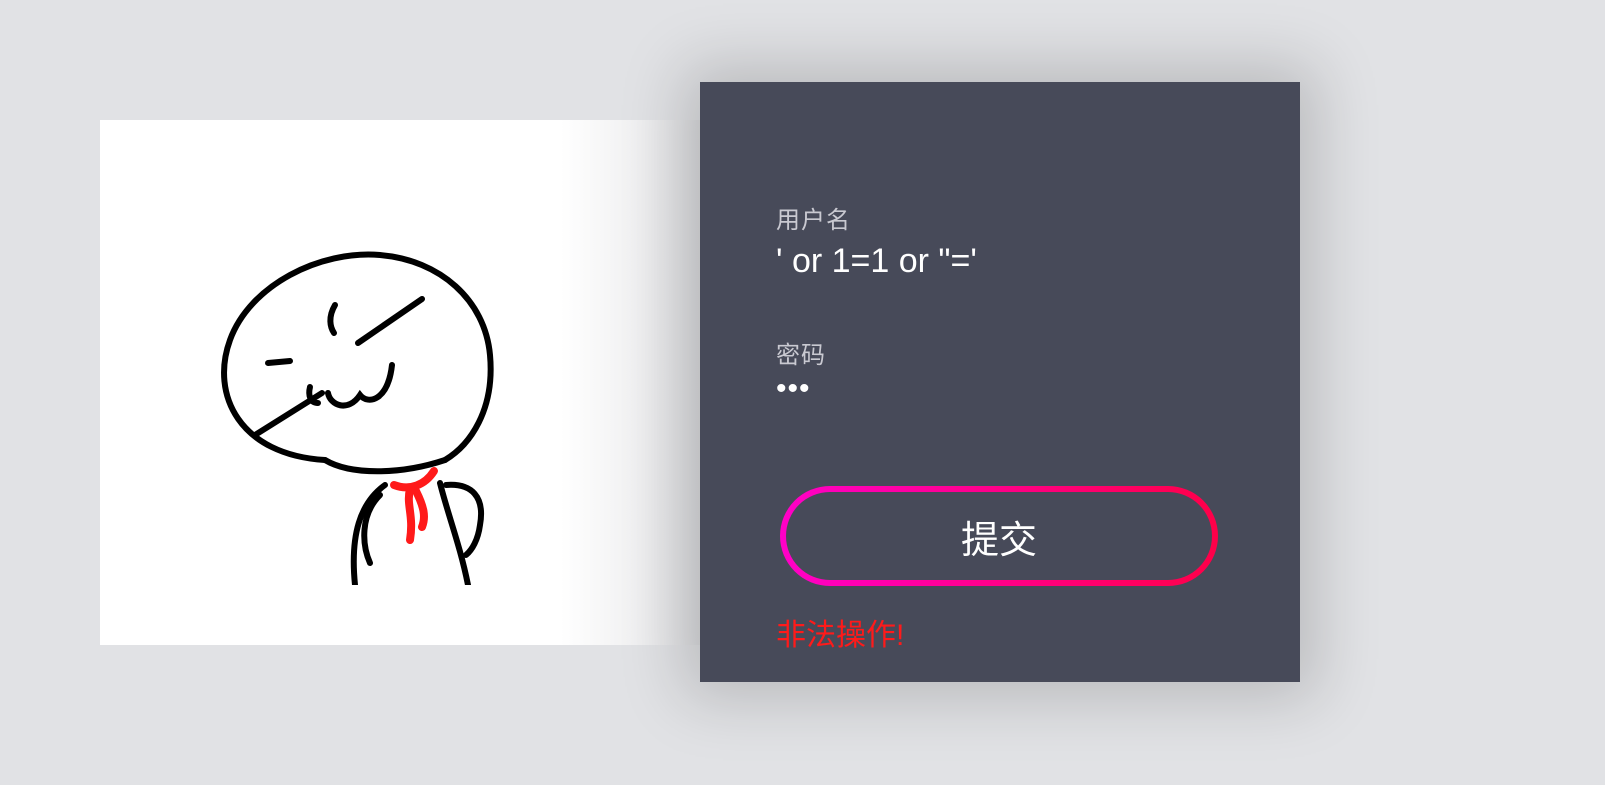 The height and width of the screenshot is (785, 1605). I want to click on submit-button: 提交, so click(999, 536).